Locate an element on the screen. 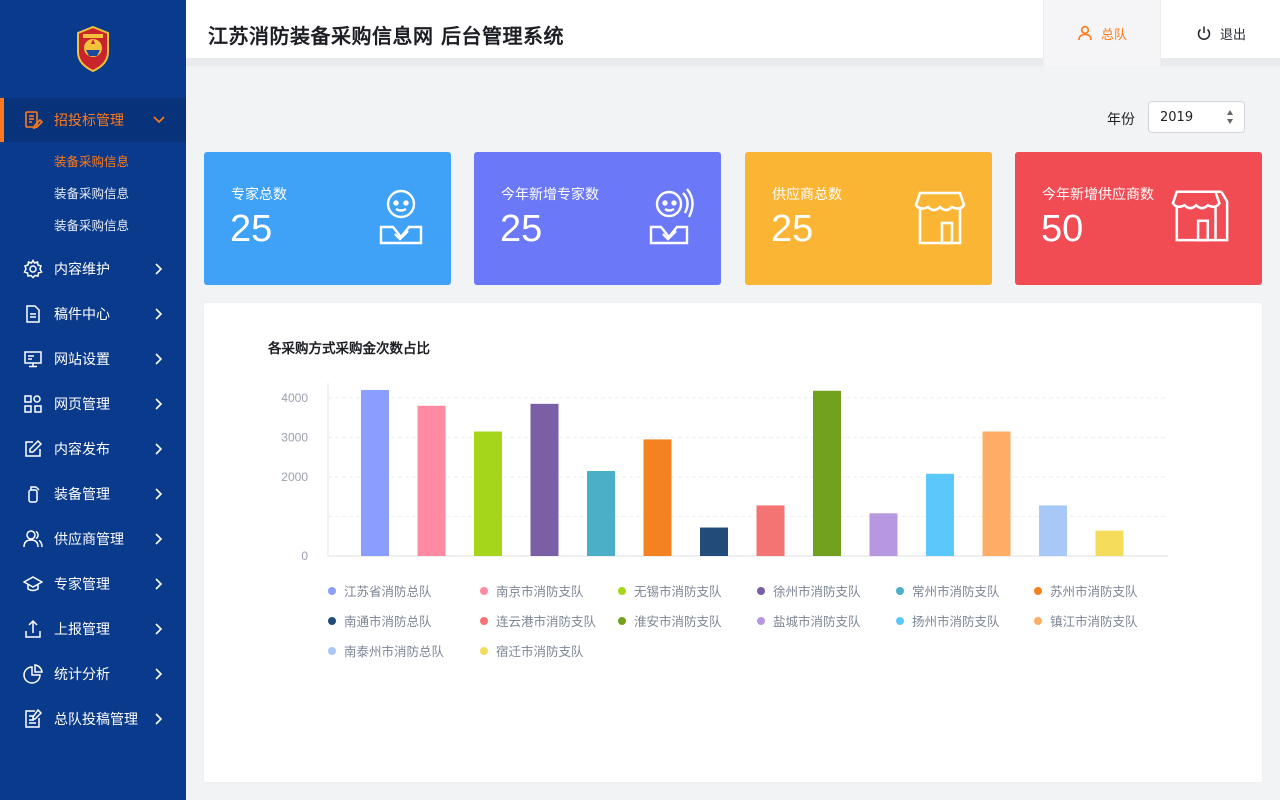 The width and height of the screenshot is (1280, 800). new-expert-icon is located at coordinates (671, 216).